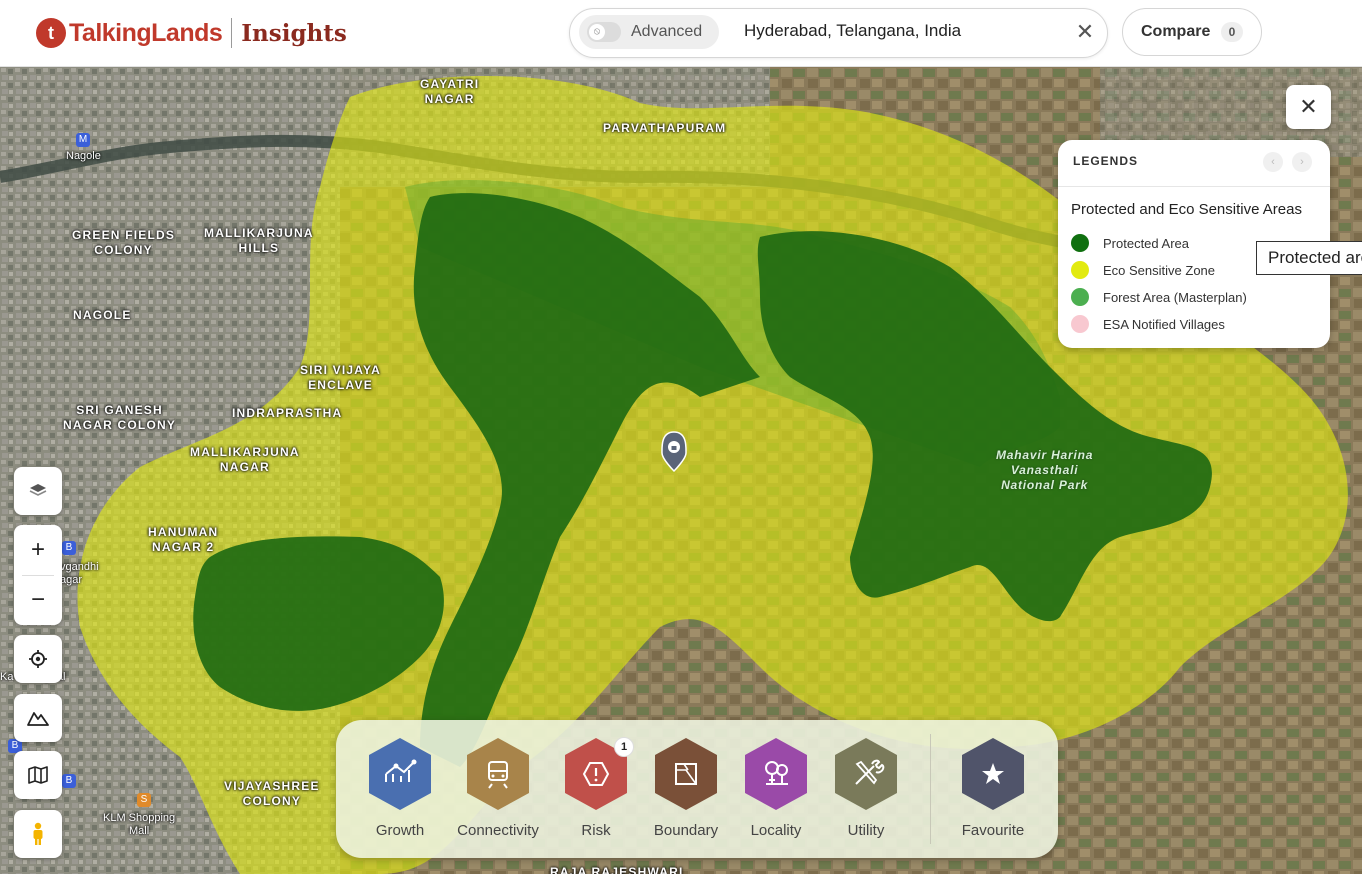  What do you see at coordinates (1045, 470) in the screenshot?
I see `park-label-mahavir-harina: Mahavir Harina Vanasthali National Park` at bounding box center [1045, 470].